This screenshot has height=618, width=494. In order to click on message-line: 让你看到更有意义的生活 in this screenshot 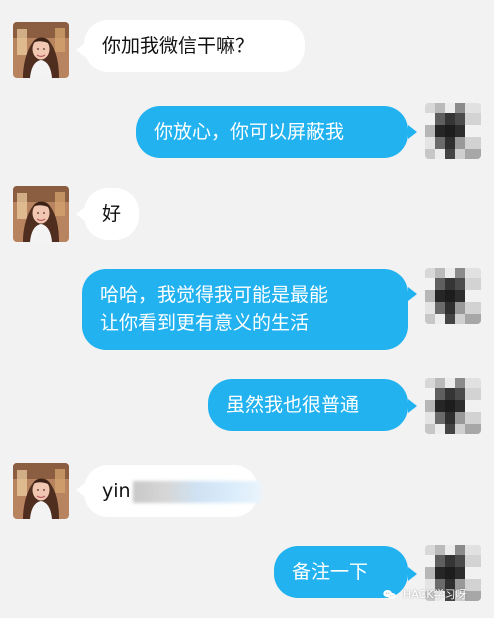, I will do `click(205, 323)`.